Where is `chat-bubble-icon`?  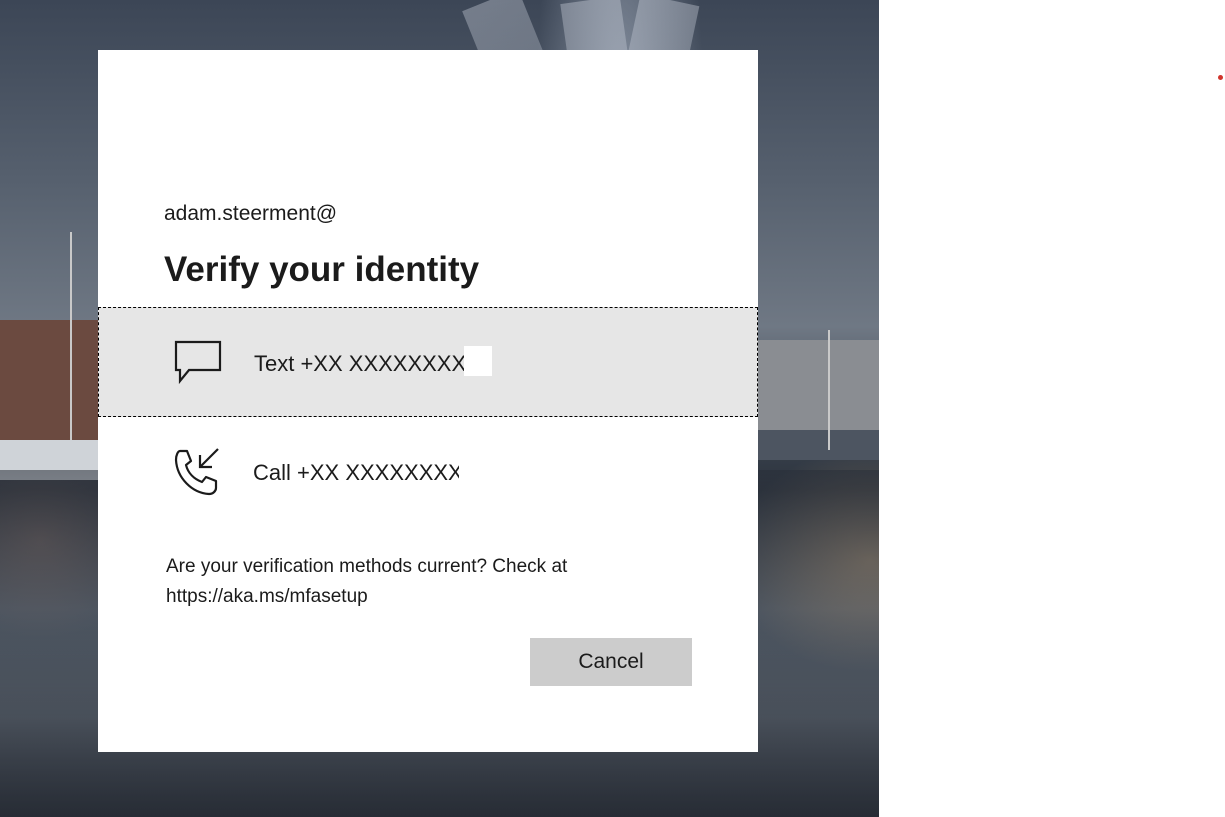
chat-bubble-icon is located at coordinates (198, 363).